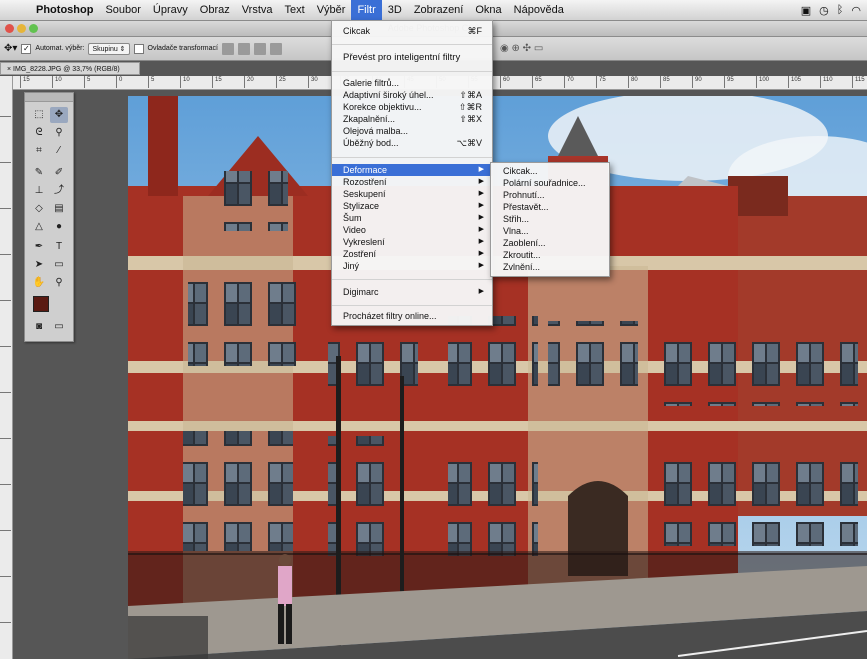 The height and width of the screenshot is (659, 867). I want to click on transform-controls-checkbox, so click(138, 48).